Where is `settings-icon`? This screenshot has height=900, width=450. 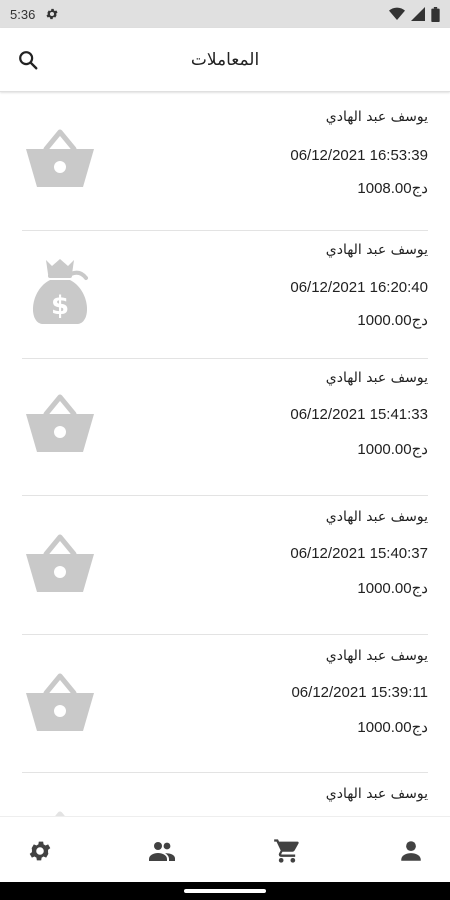
settings-icon is located at coordinates (40, 851).